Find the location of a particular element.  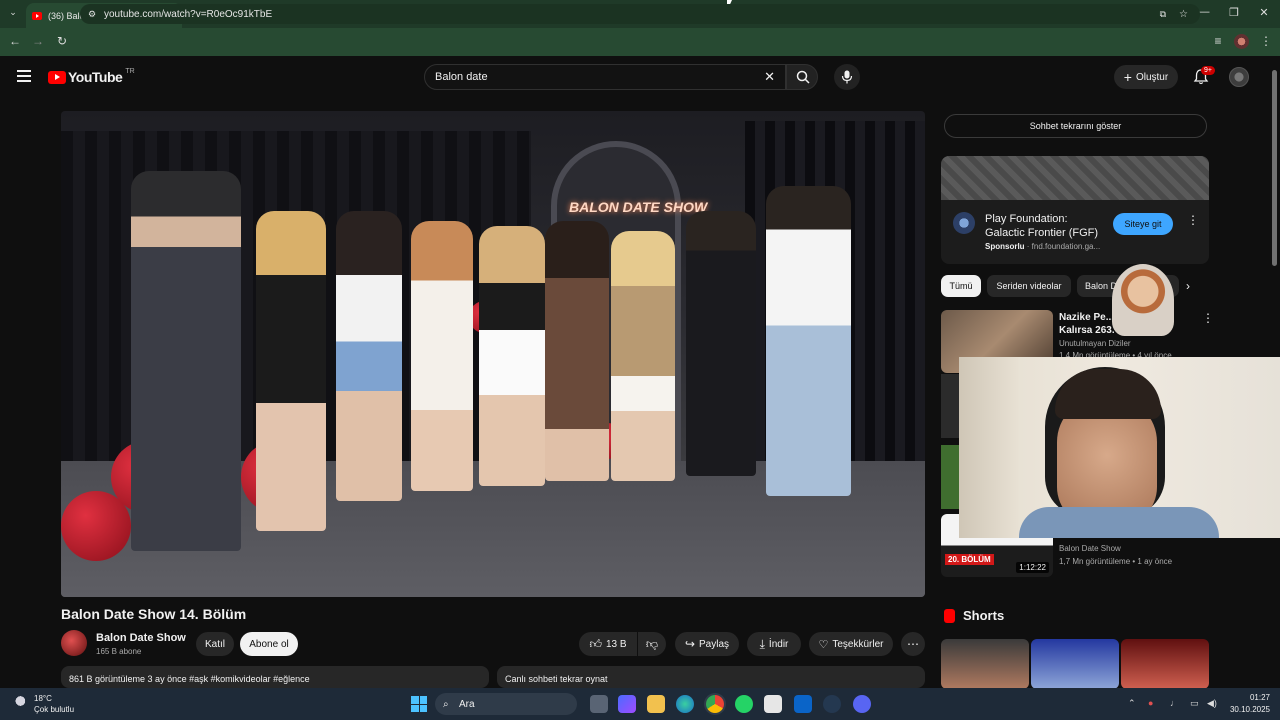

ad-menu-icon: ⋮ is located at coordinates (1193, 220).